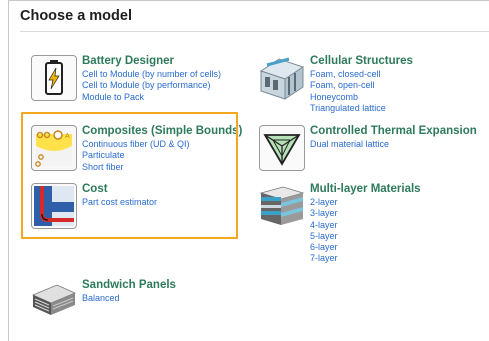  I want to click on cost-icon, so click(54, 206).